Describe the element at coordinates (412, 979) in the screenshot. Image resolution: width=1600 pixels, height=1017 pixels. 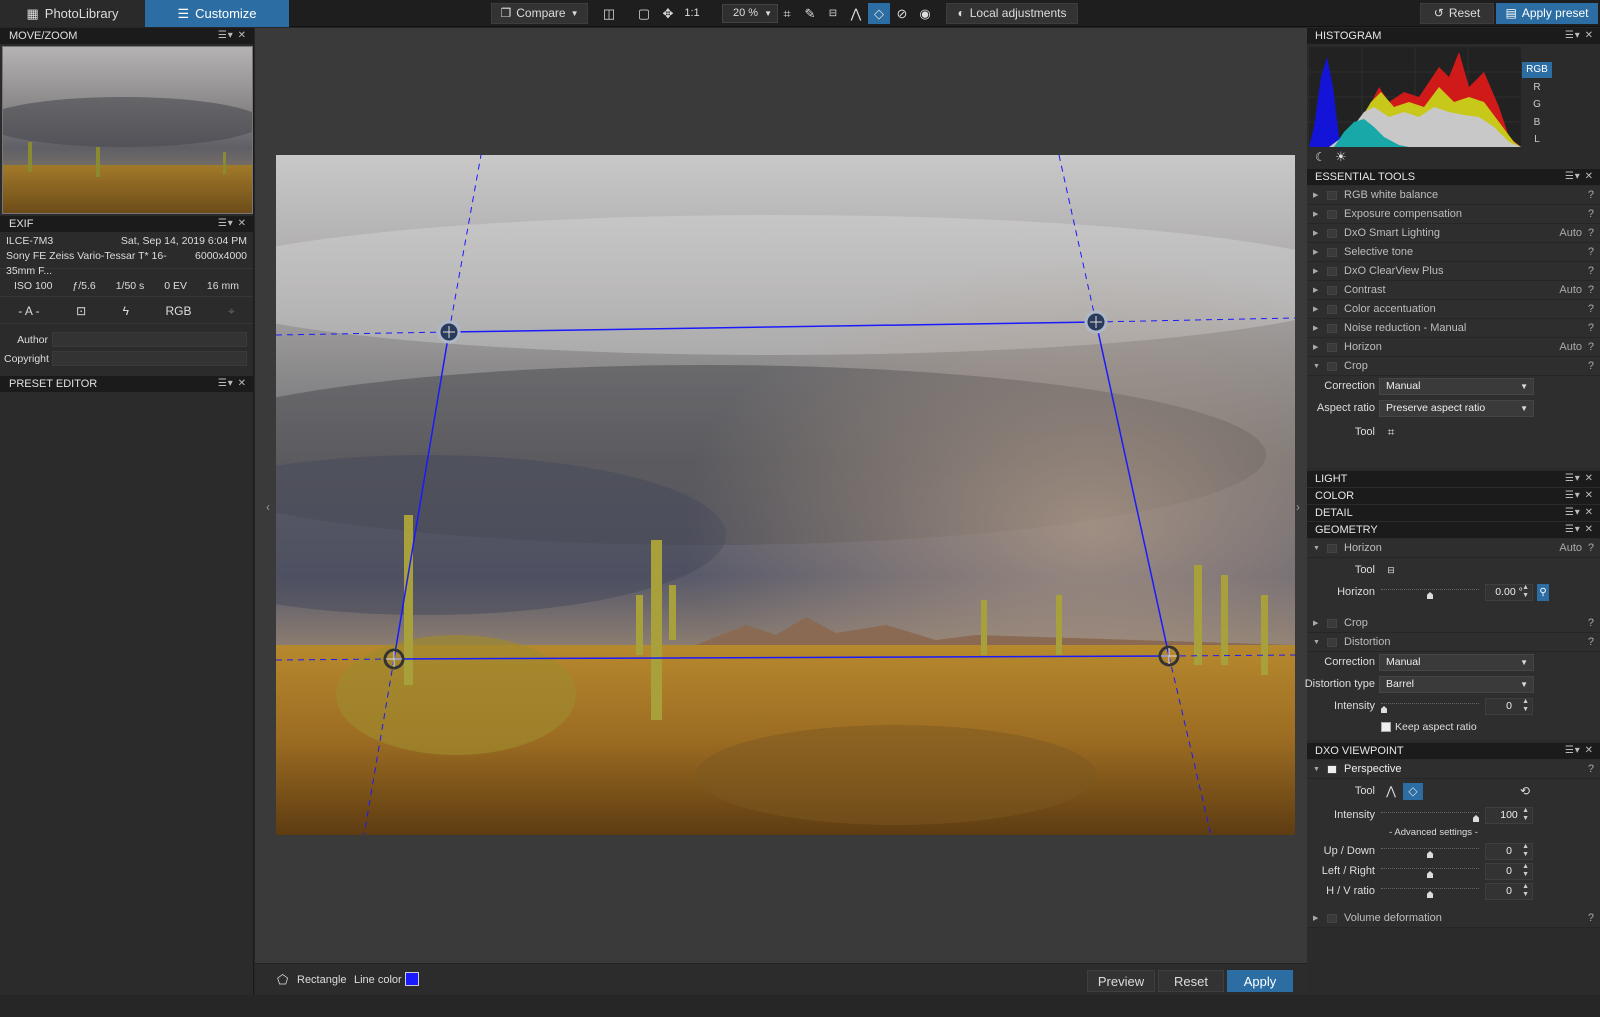
I see `line-color-swatch` at that location.